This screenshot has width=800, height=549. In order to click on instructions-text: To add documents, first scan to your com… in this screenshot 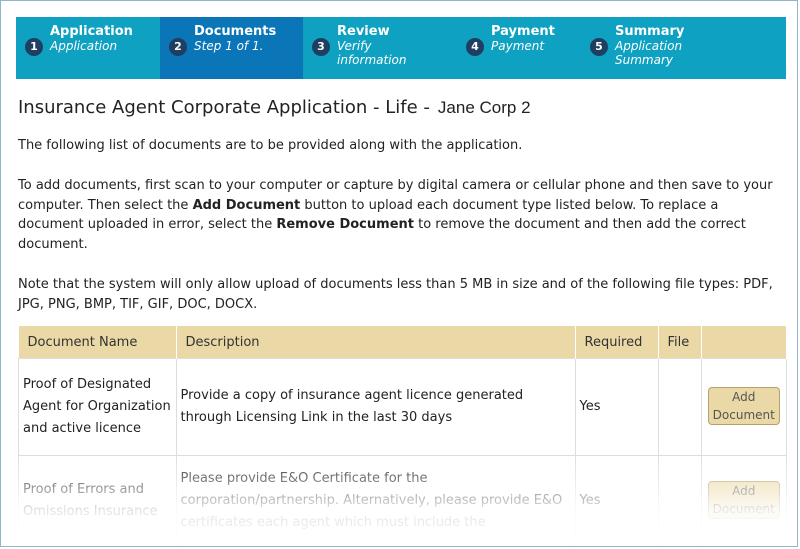, I will do `click(403, 215)`.